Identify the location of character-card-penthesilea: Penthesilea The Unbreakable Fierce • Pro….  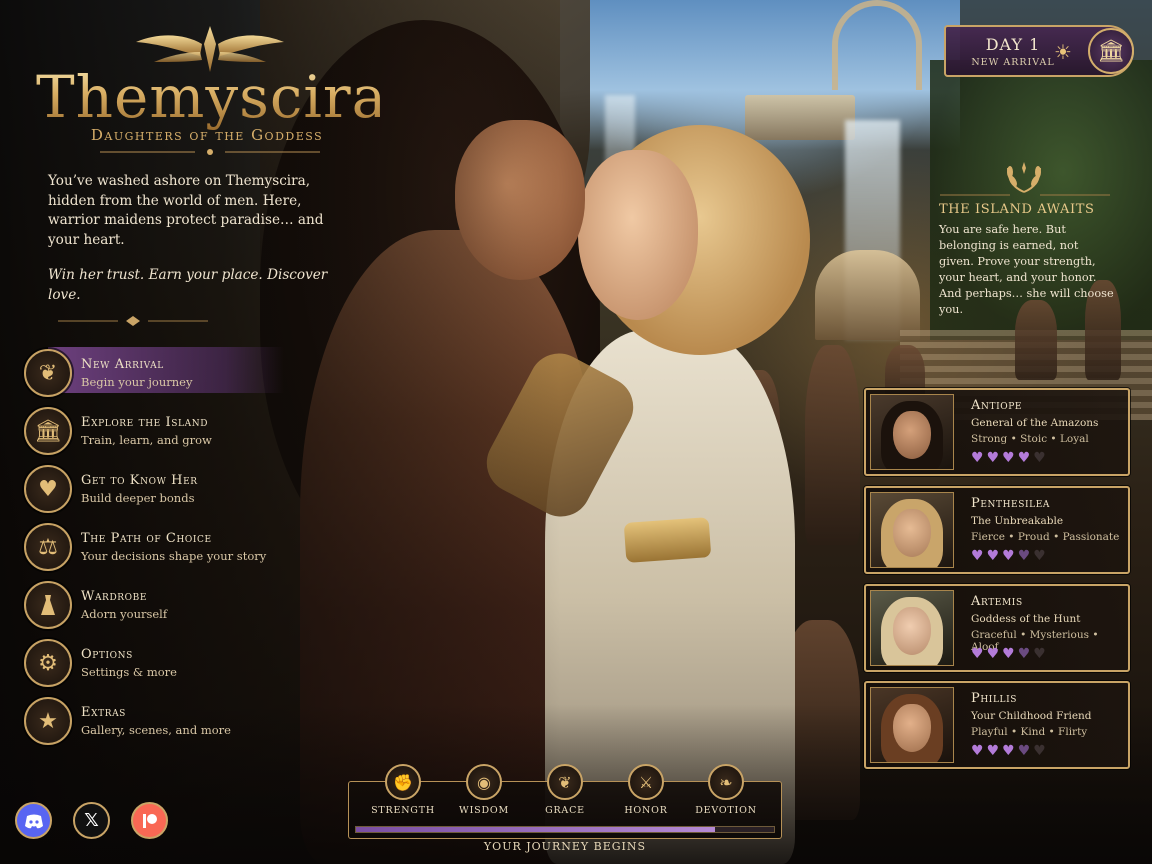
(997, 530).